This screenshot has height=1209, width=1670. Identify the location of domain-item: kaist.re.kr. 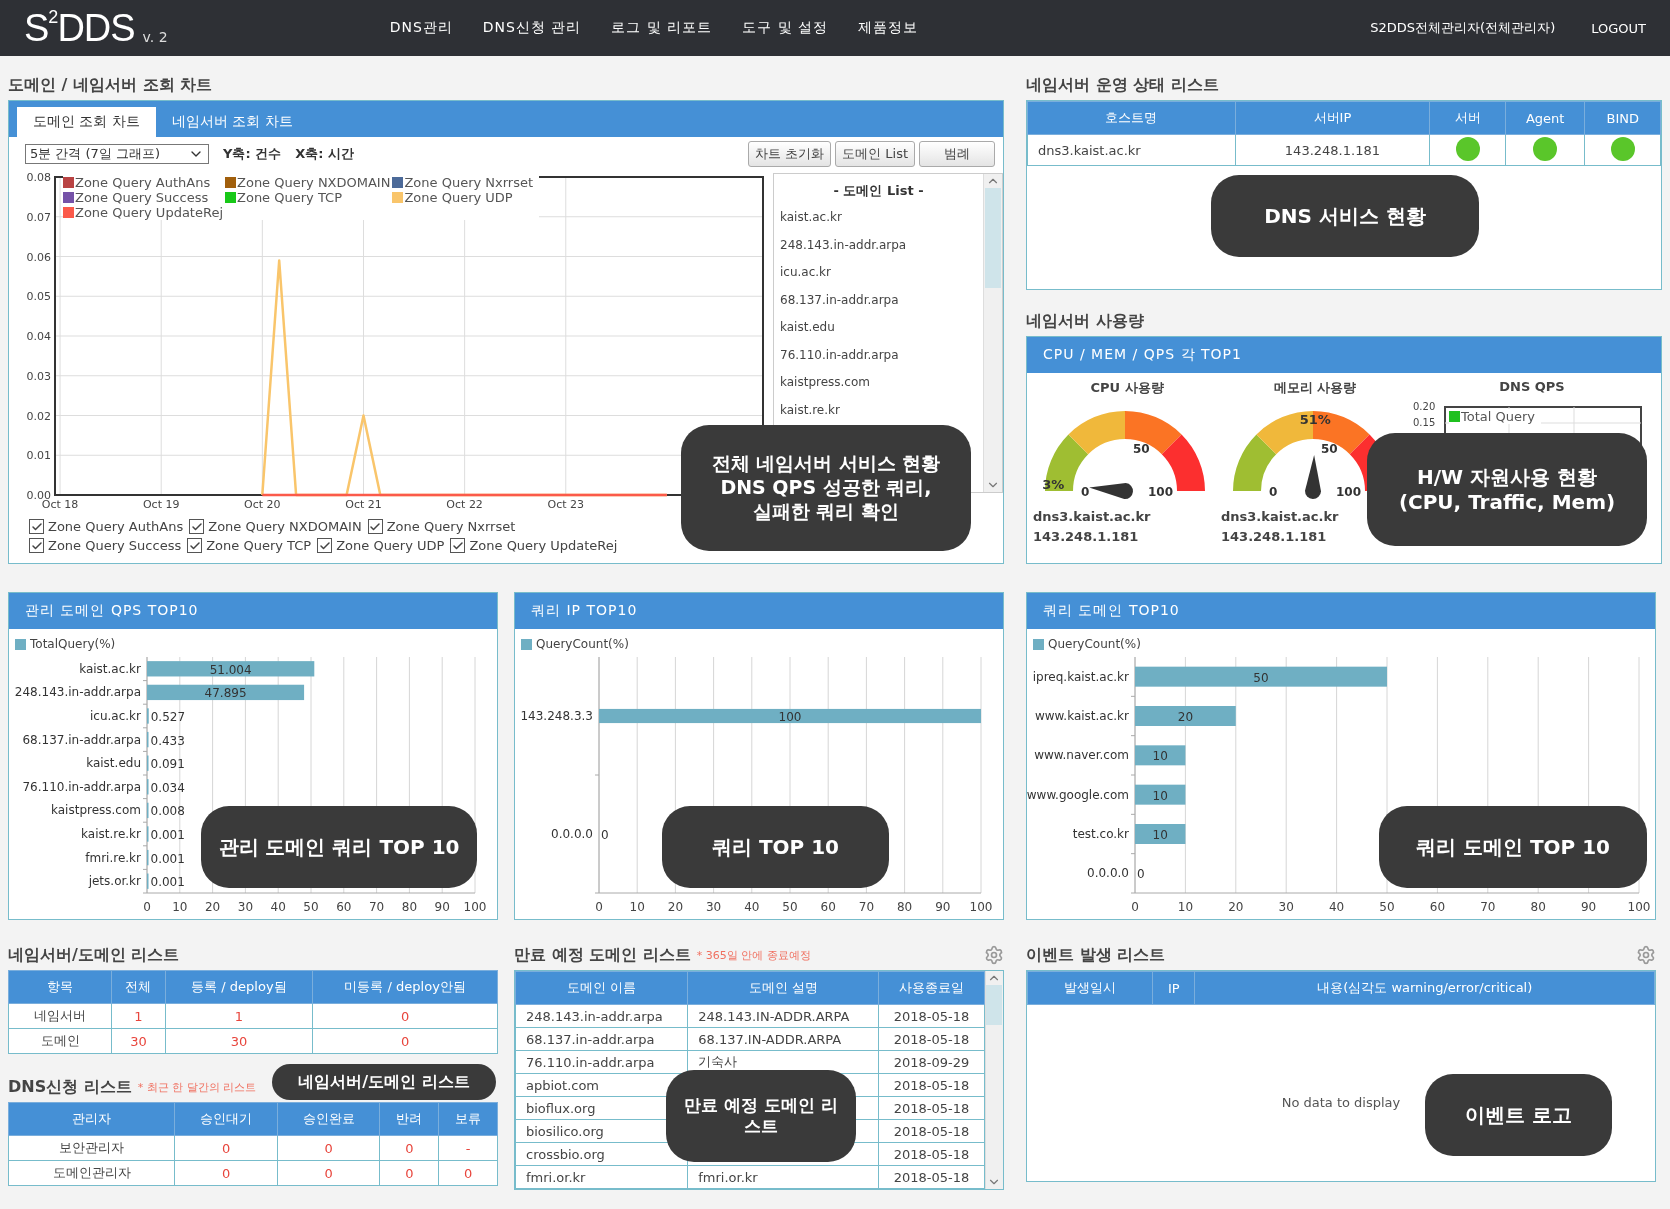
(878, 410).